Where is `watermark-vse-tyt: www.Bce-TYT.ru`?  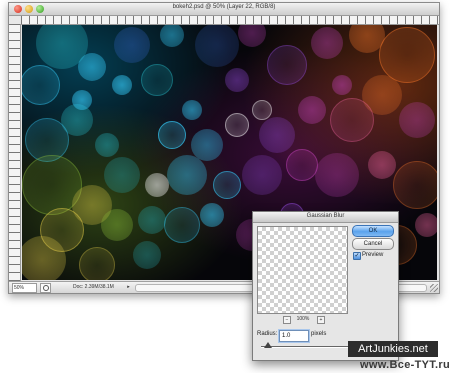
watermark-vse-tyt: www.Bce-TYT.ru is located at coordinates (405, 365).